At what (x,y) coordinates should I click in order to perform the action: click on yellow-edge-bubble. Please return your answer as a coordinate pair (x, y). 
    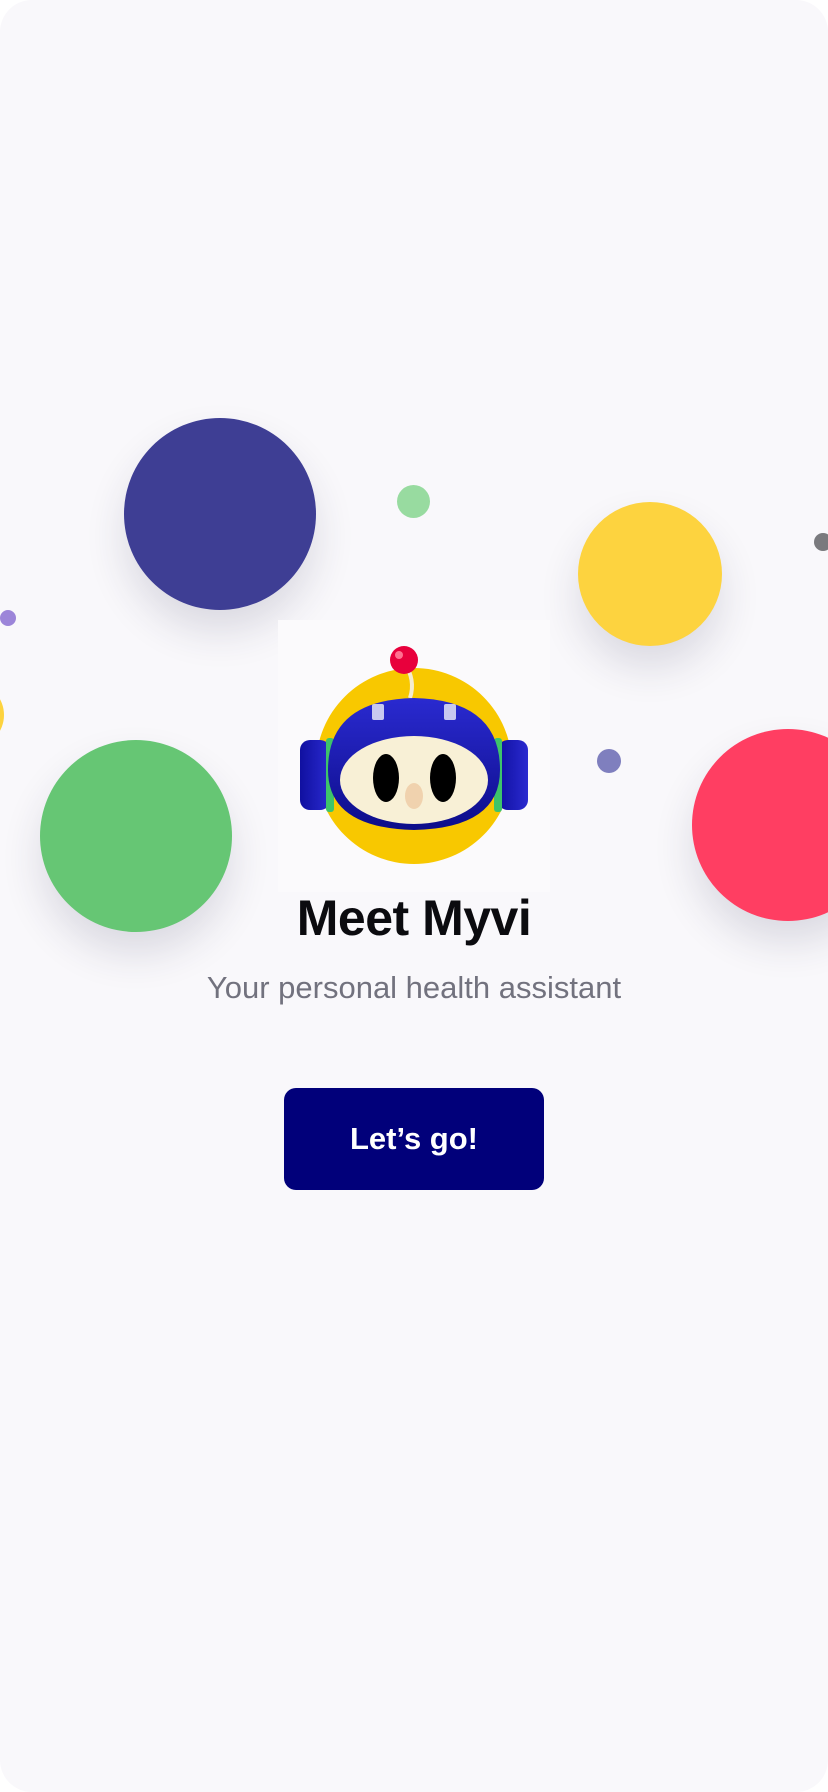
    Looking at the image, I should click on (2, 715).